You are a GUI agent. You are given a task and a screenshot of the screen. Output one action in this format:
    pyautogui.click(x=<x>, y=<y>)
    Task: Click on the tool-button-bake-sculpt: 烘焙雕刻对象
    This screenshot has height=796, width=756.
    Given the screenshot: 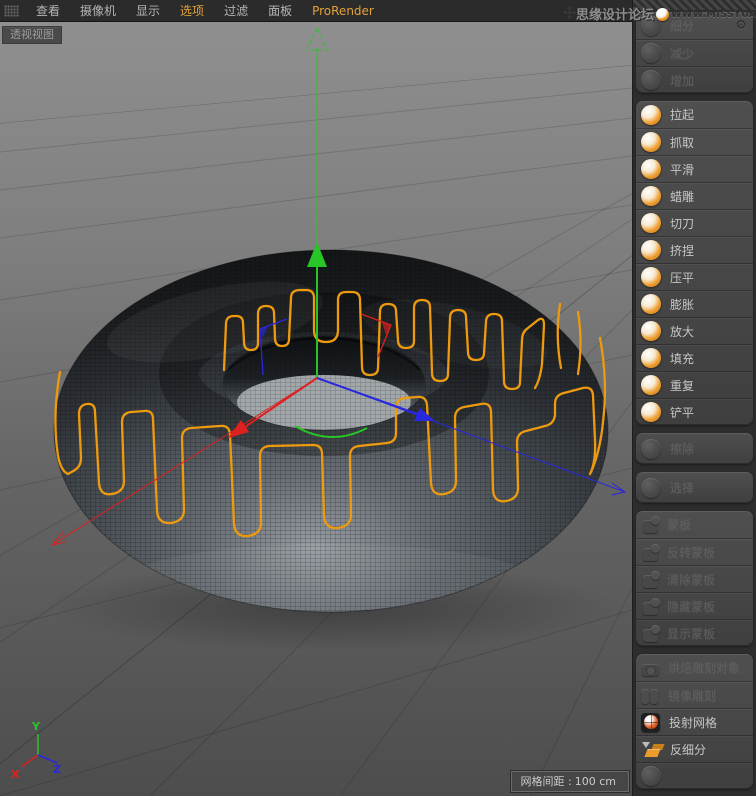 What is the action you would take?
    pyautogui.click(x=694, y=667)
    